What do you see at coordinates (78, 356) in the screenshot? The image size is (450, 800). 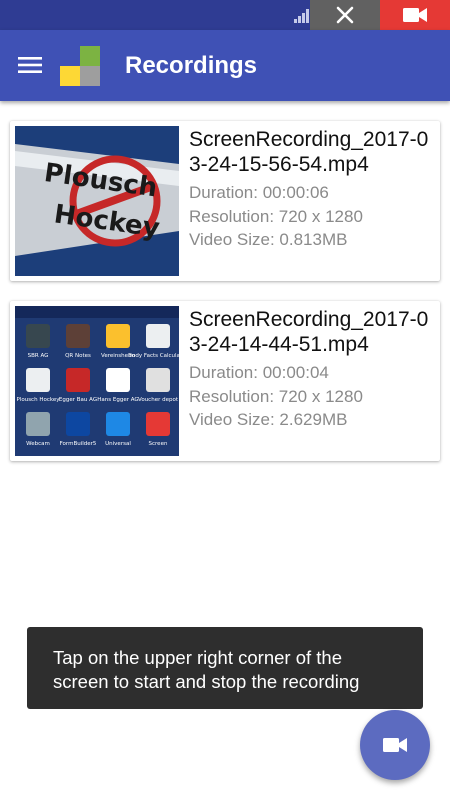 I see `thumb-app-label: QR Notes` at bounding box center [78, 356].